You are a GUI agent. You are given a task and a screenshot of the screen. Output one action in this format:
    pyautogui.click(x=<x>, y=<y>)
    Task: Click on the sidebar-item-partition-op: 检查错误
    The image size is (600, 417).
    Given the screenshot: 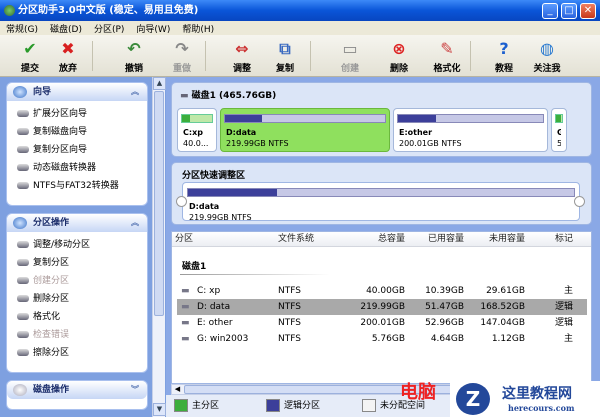 What is the action you would take?
    pyautogui.click(x=77, y=335)
    